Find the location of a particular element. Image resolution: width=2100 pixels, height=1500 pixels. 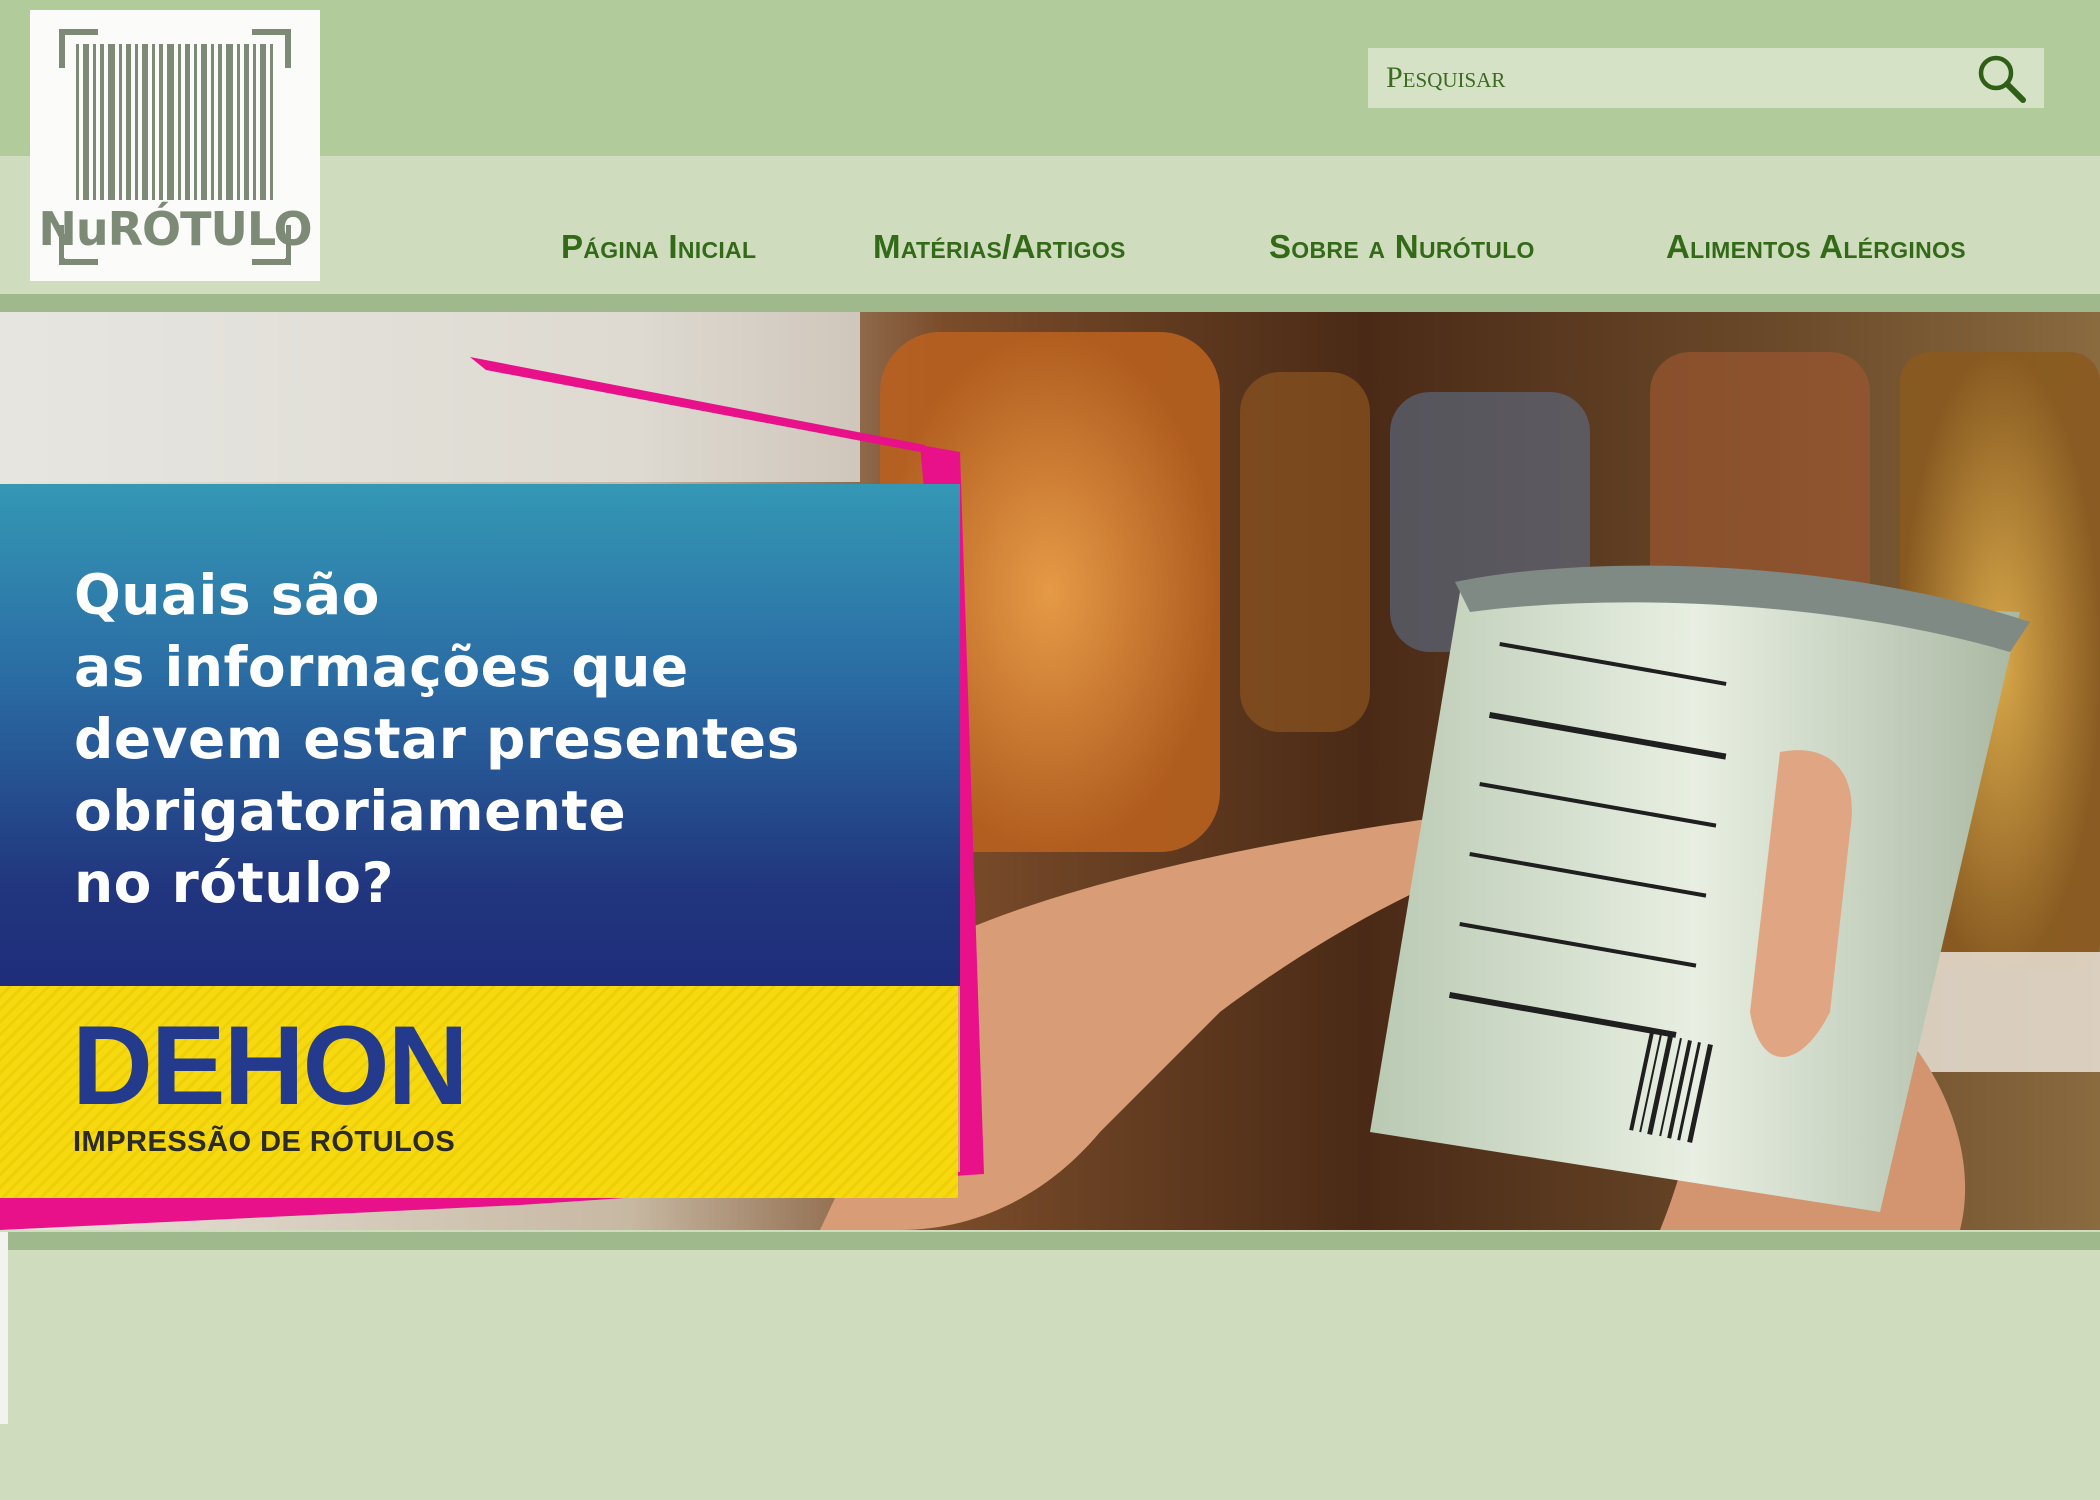

site-logo: NuRÓTULO is located at coordinates (175, 145).